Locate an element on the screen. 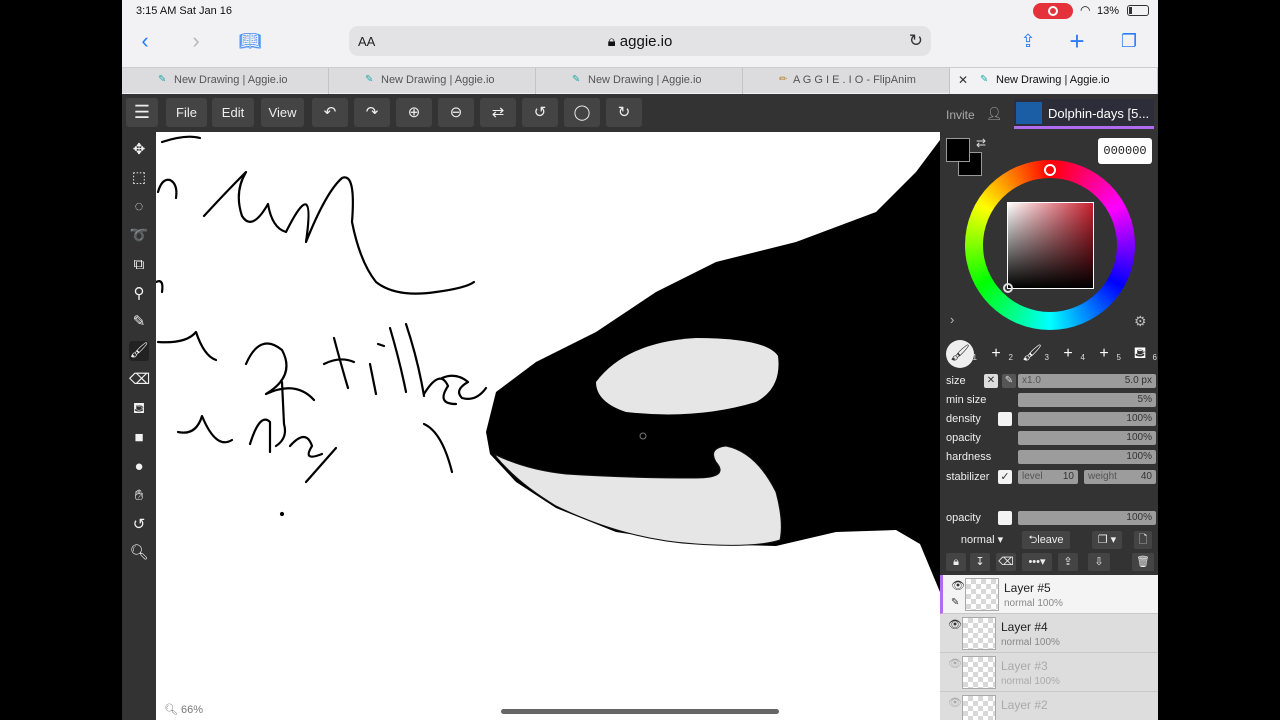 Image resolution: width=1280 pixels, height=720 pixels. share-icon: ⇪ is located at coordinates (1028, 41).